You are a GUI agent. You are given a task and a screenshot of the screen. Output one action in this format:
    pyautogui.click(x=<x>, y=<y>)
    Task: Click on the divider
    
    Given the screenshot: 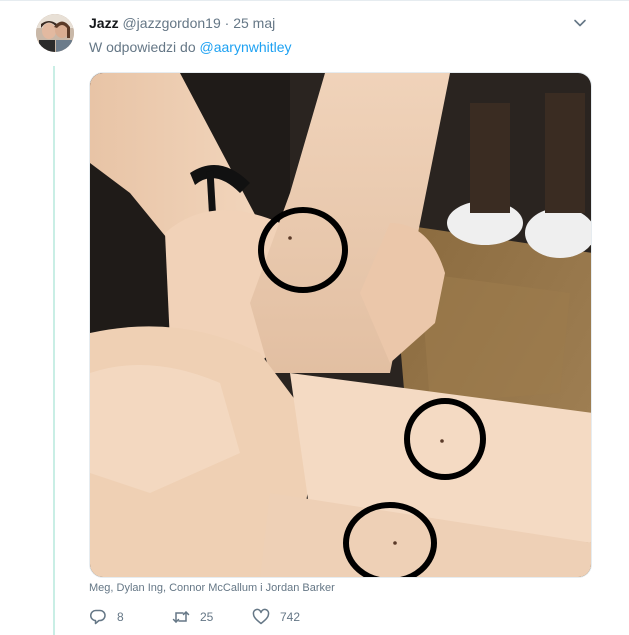 What is the action you would take?
    pyautogui.click(x=314, y=0)
    